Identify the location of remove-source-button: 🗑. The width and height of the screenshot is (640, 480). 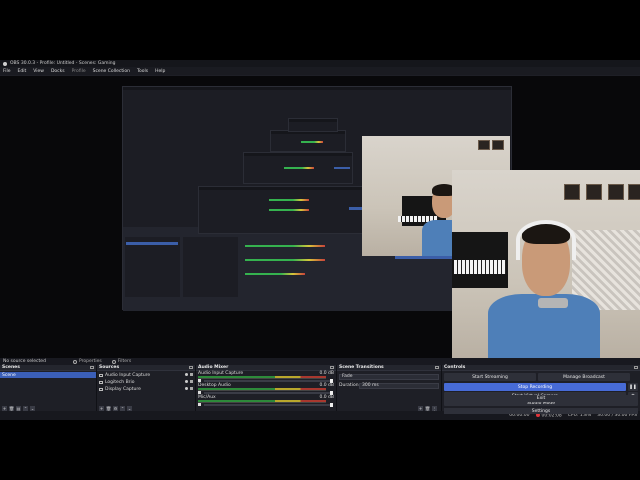
(108, 408).